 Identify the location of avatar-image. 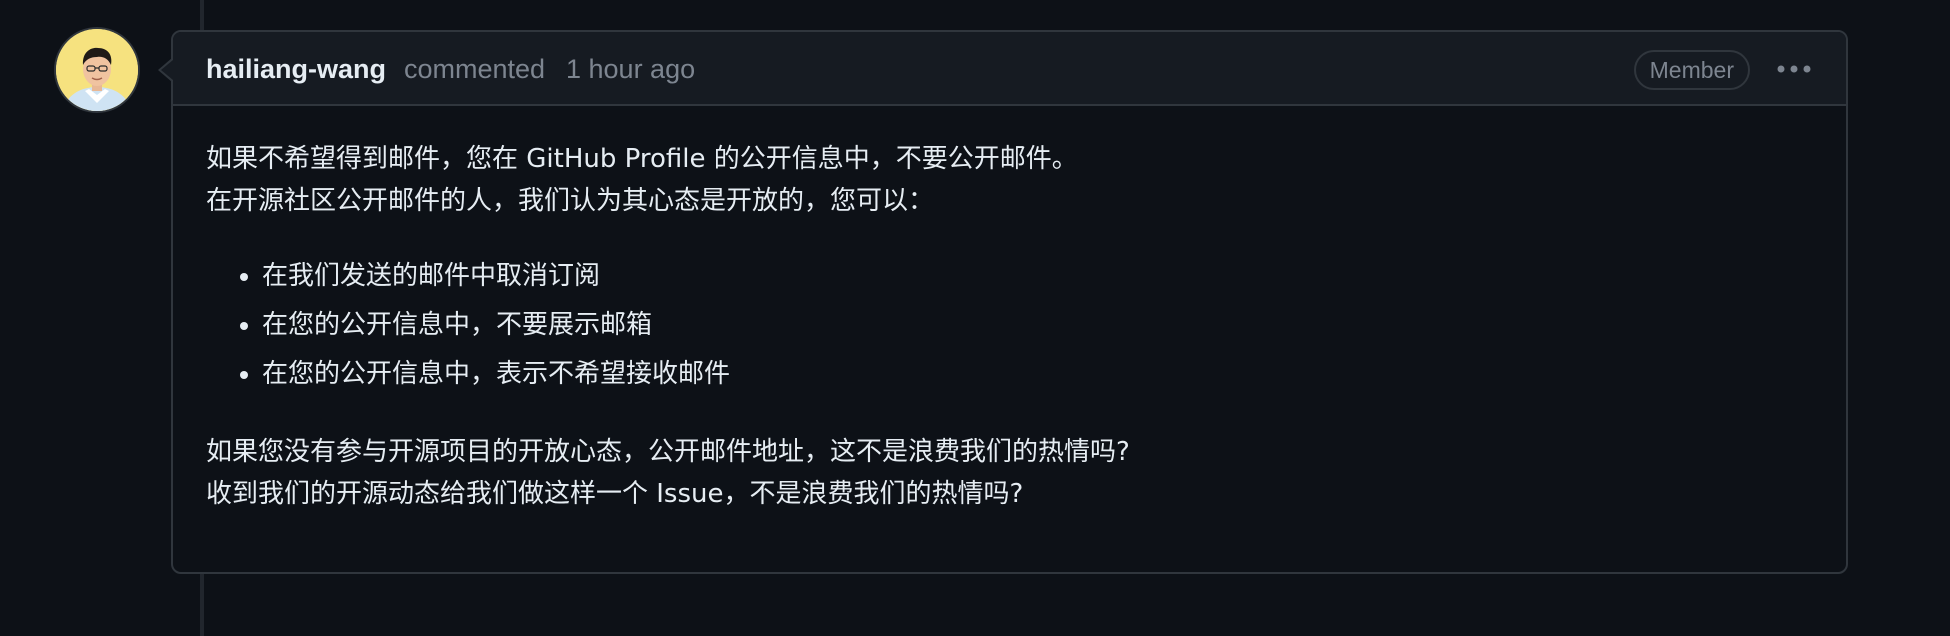
(97, 70).